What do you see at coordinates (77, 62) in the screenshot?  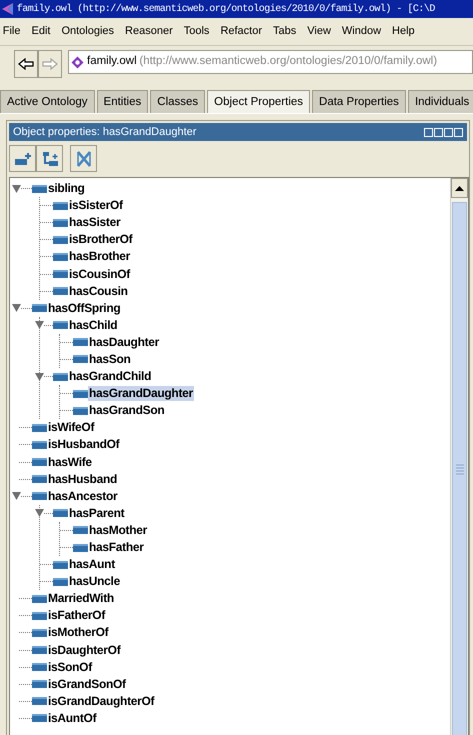 I see `ontology-diamond-icon` at bounding box center [77, 62].